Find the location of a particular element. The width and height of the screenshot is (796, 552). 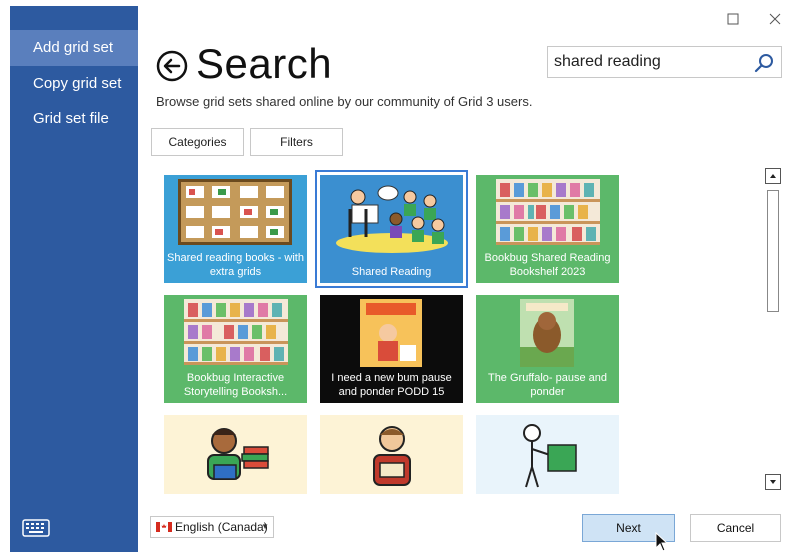

page-title: Search is located at coordinates (264, 63).